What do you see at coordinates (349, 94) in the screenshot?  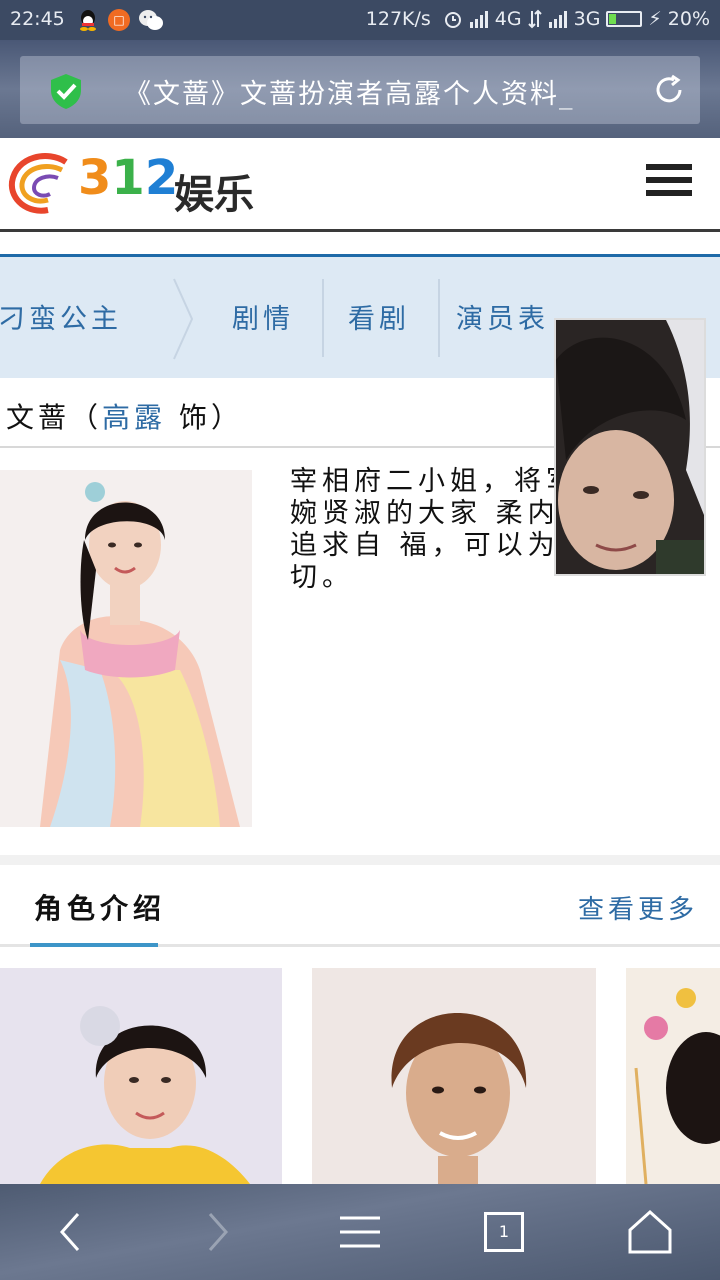 I see `page-title: 《文蔷》文蔷扮演者高露个人资料_` at bounding box center [349, 94].